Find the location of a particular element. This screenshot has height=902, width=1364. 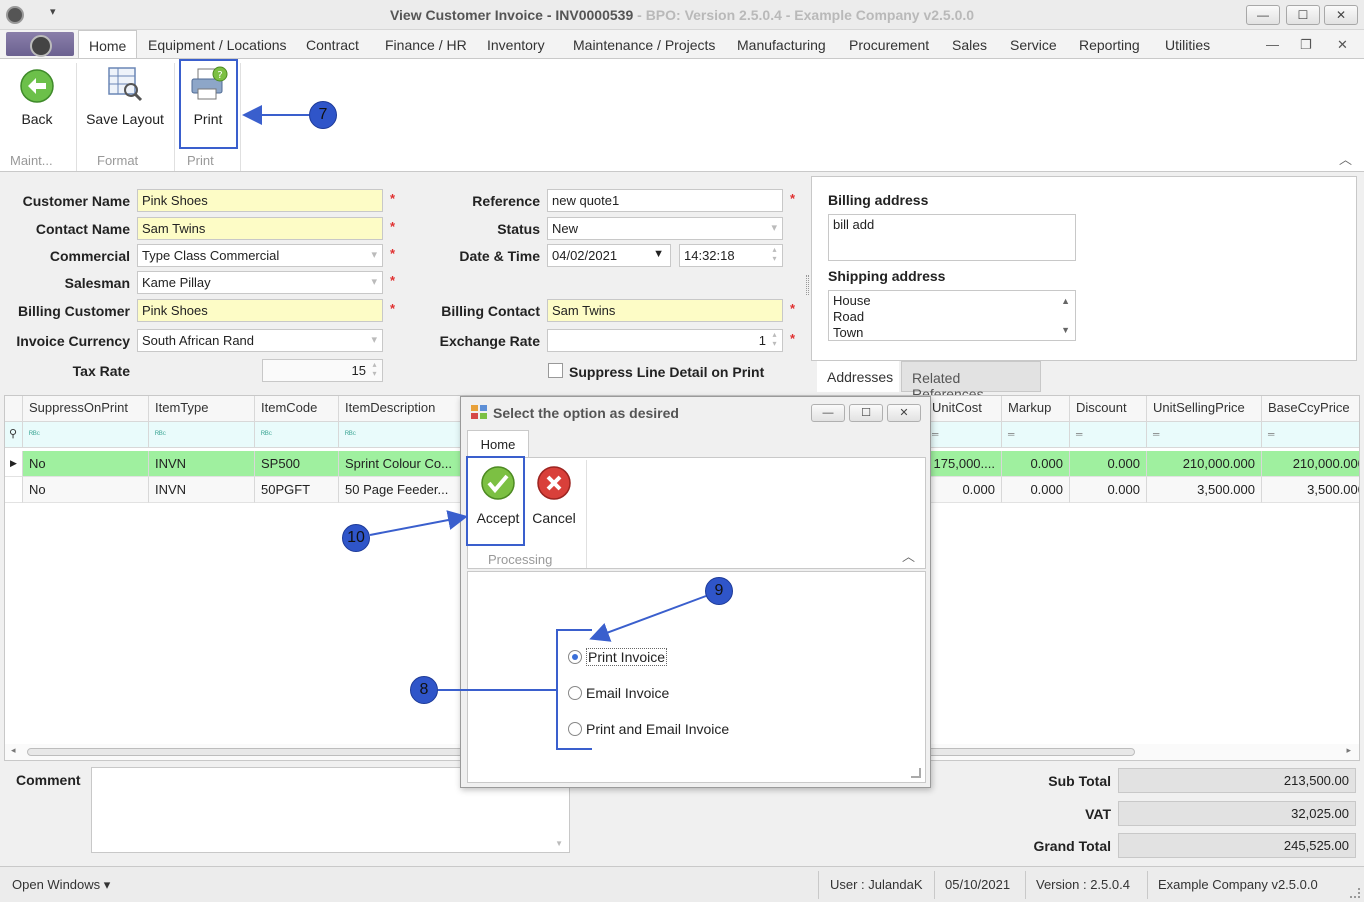

window-minimize-button: — is located at coordinates (1263, 15).